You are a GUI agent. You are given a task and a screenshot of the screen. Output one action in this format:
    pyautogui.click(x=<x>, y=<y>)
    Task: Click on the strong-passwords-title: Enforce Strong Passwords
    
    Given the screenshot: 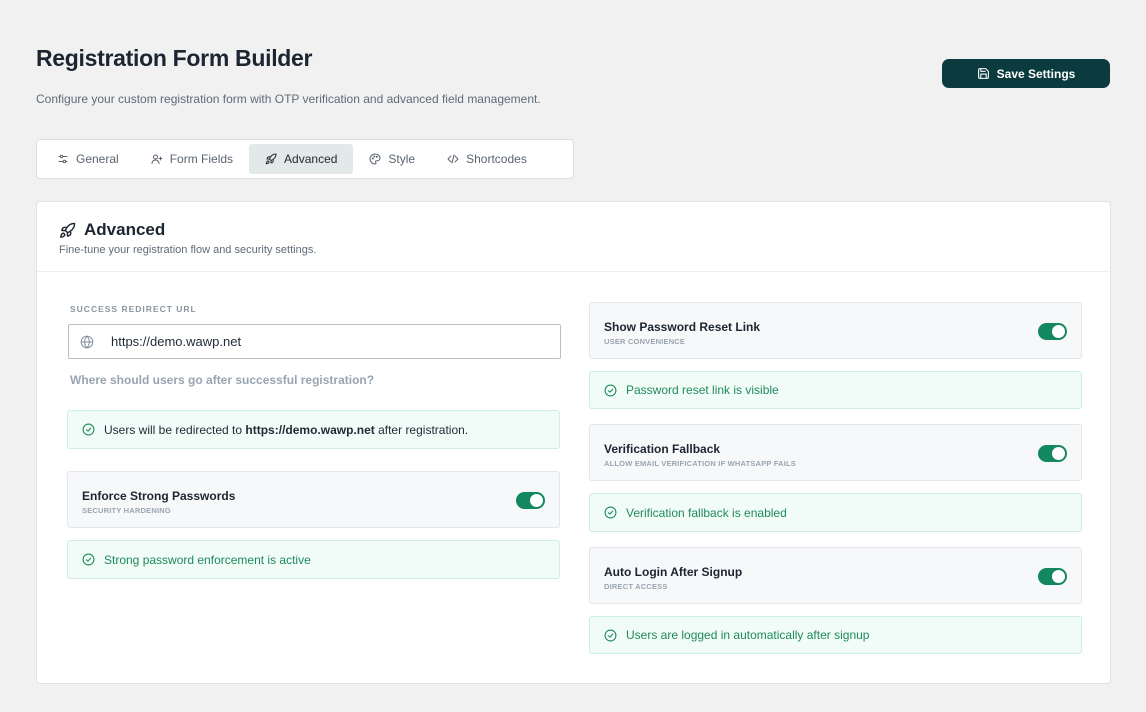 What is the action you would take?
    pyautogui.click(x=159, y=496)
    